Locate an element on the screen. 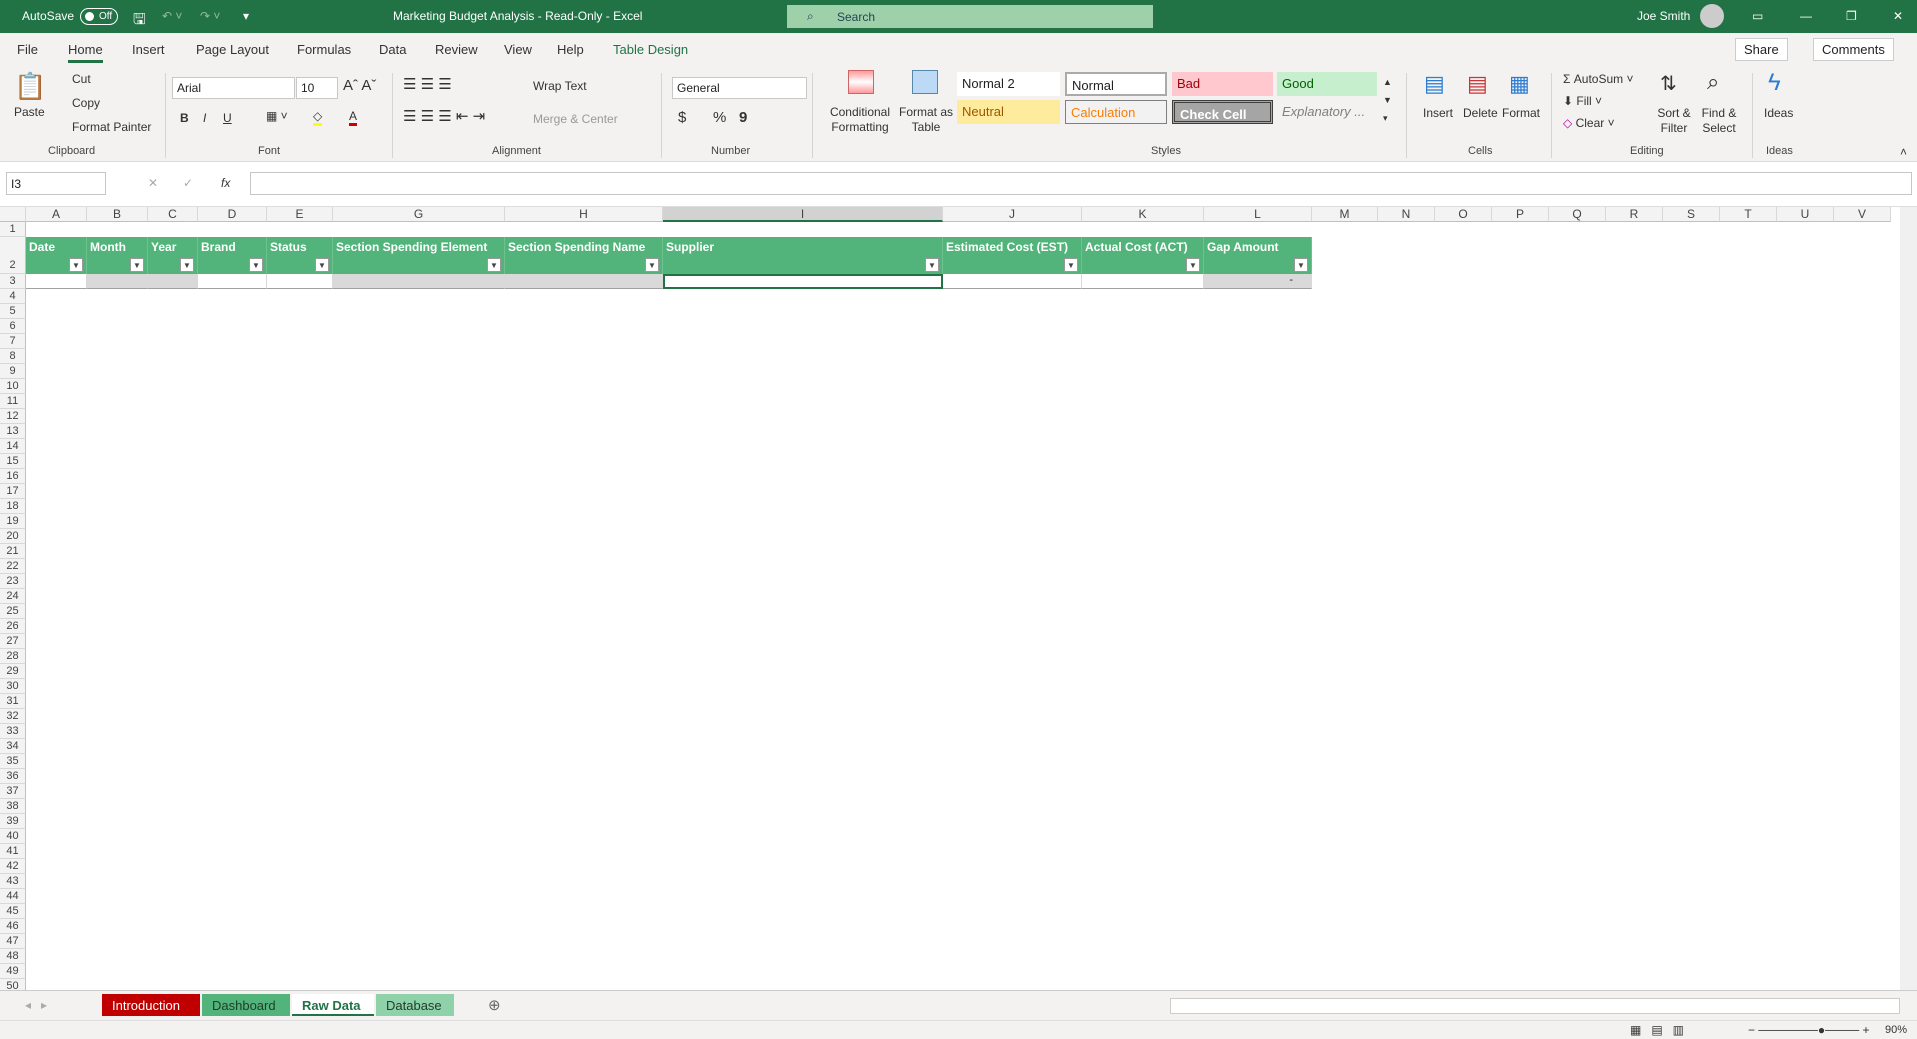  row-header: 29 is located at coordinates (13, 671).